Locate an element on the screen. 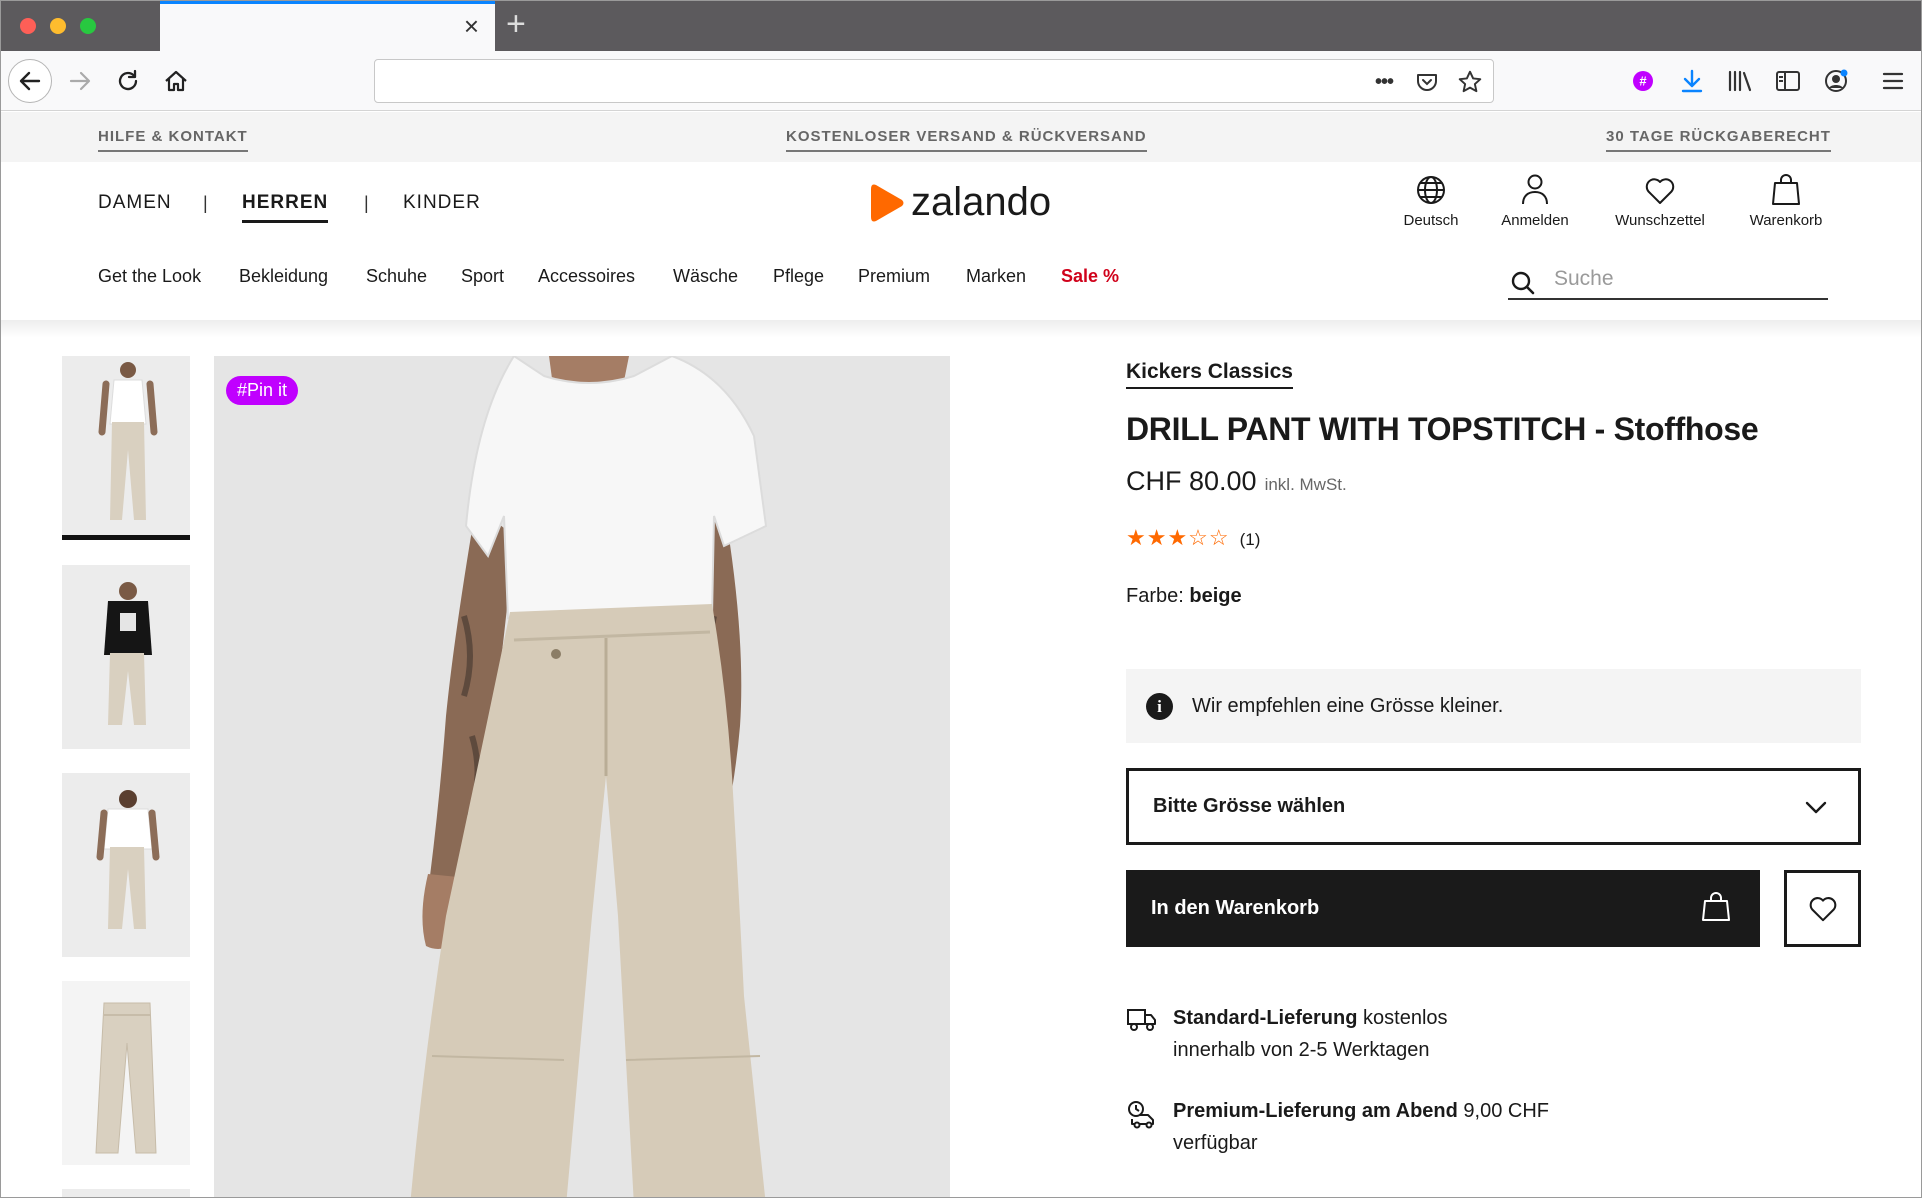 Image resolution: width=1922 pixels, height=1198 pixels. delivery-standard-price: kostenlos is located at coordinates (1405, 1018).